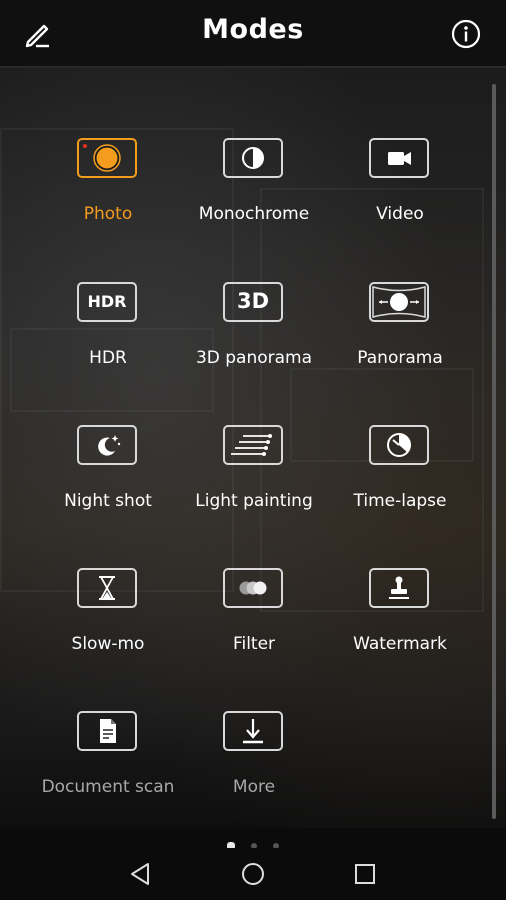 The width and height of the screenshot is (506, 900). Describe the element at coordinates (254, 475) in the screenshot. I see `mode-light-painting: Light painting` at that location.